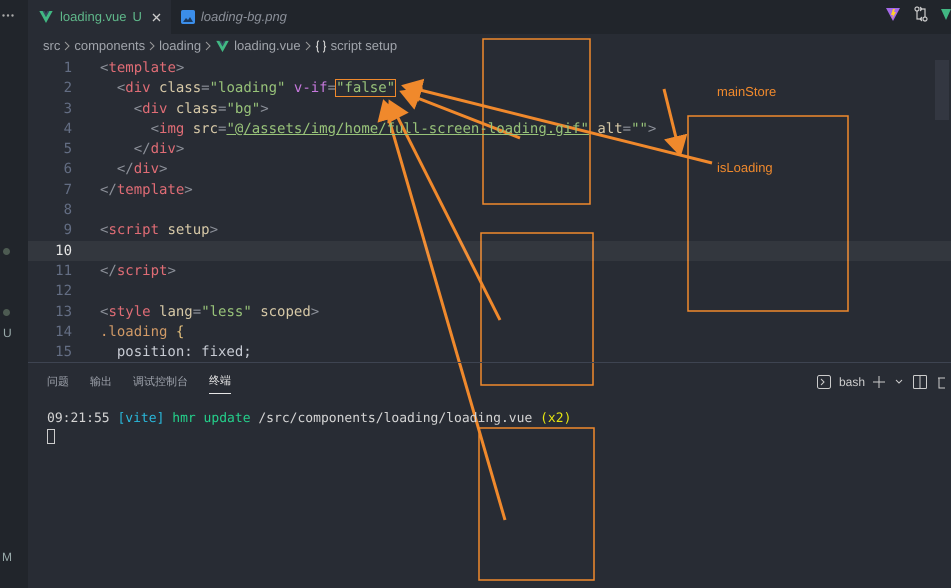 The image size is (951, 588). What do you see at coordinates (745, 168) in the screenshot?
I see `annotation-label: isLoading` at bounding box center [745, 168].